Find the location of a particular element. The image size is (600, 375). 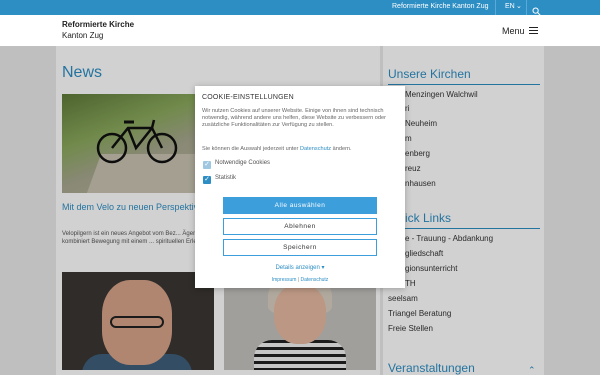

checkbox-notwendige-cookies: ✓ is located at coordinates (207, 165).